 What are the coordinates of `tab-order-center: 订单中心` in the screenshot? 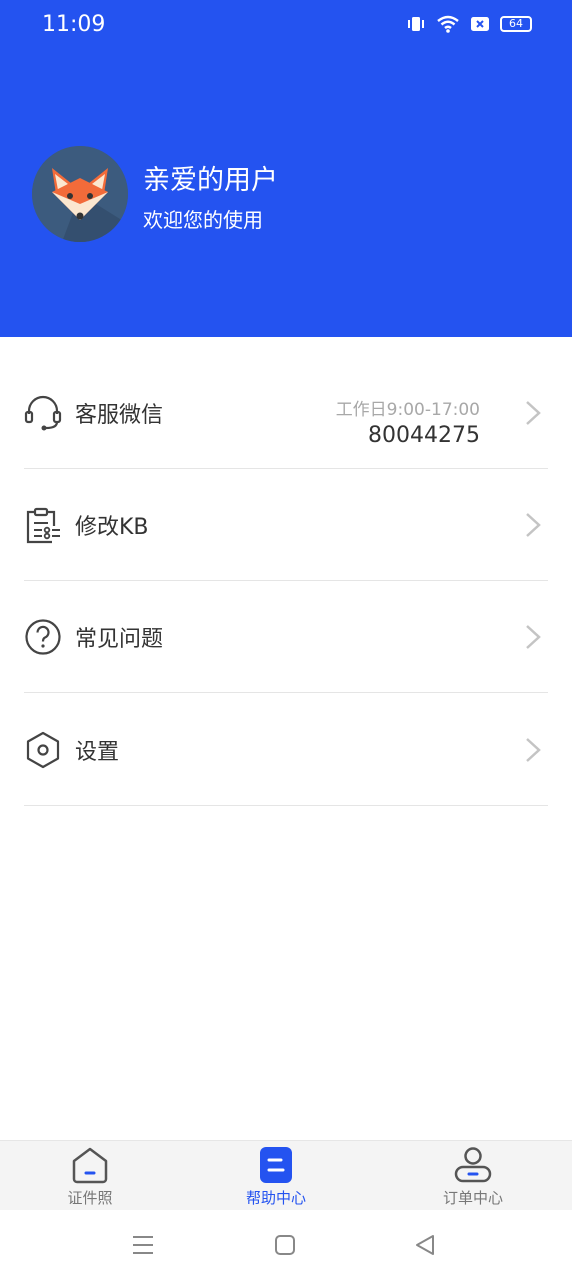 It's located at (473, 1176).